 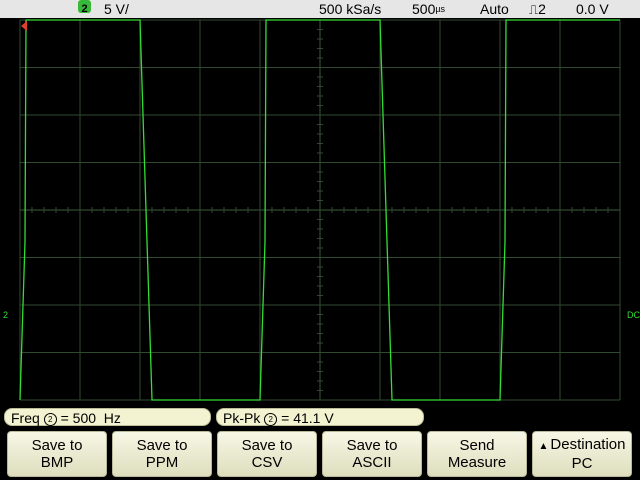 What do you see at coordinates (494, 9) in the screenshot?
I see `trigger-mode: Auto` at bounding box center [494, 9].